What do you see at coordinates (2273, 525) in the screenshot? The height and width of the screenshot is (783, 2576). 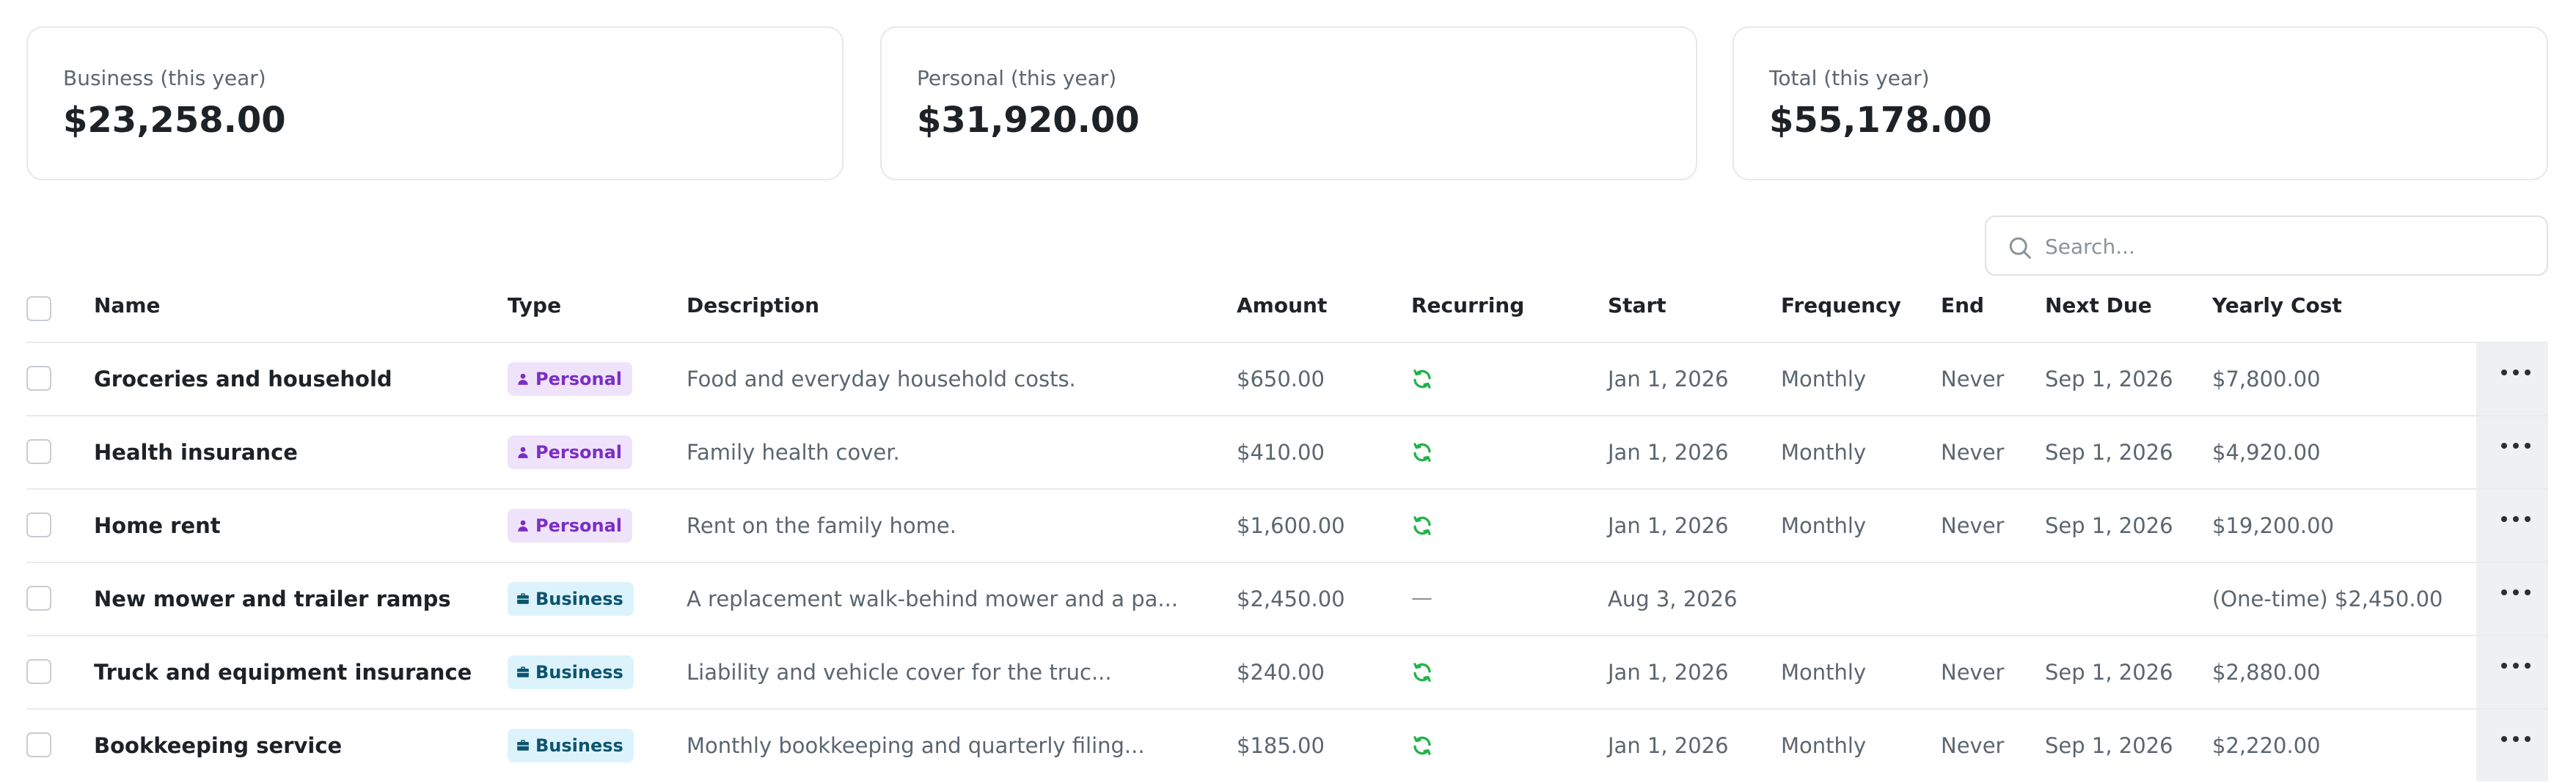 I see `row-yearly-cost: $19,200.00` at bounding box center [2273, 525].